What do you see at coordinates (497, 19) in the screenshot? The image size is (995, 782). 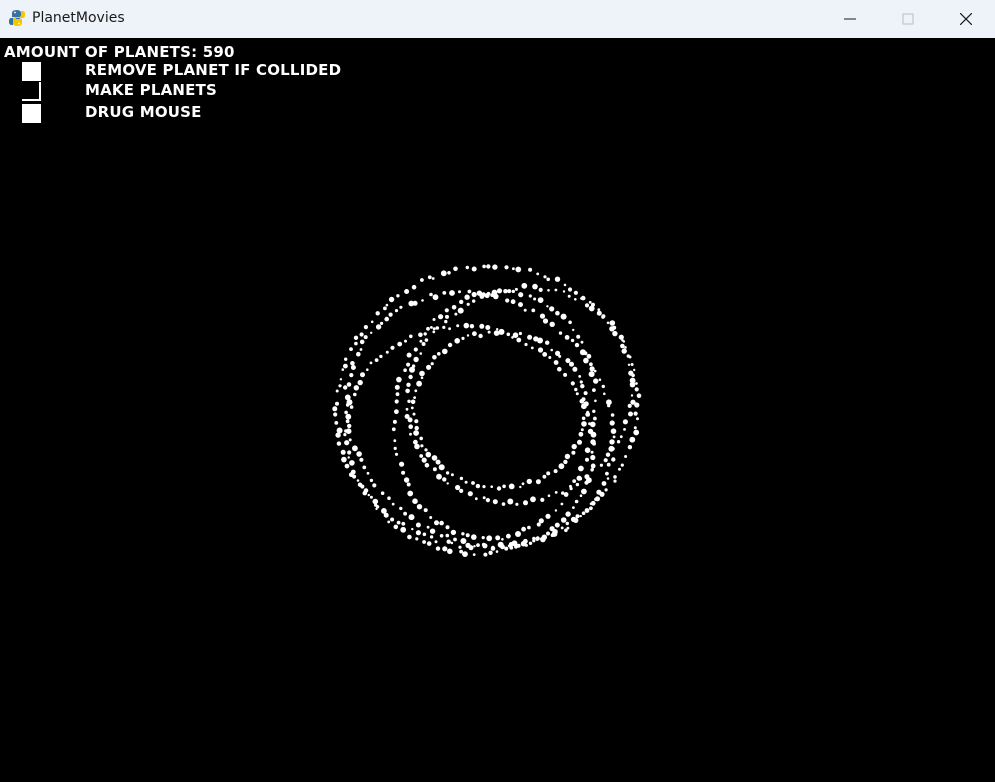 I see `title-bar: PlanetMovies` at bounding box center [497, 19].